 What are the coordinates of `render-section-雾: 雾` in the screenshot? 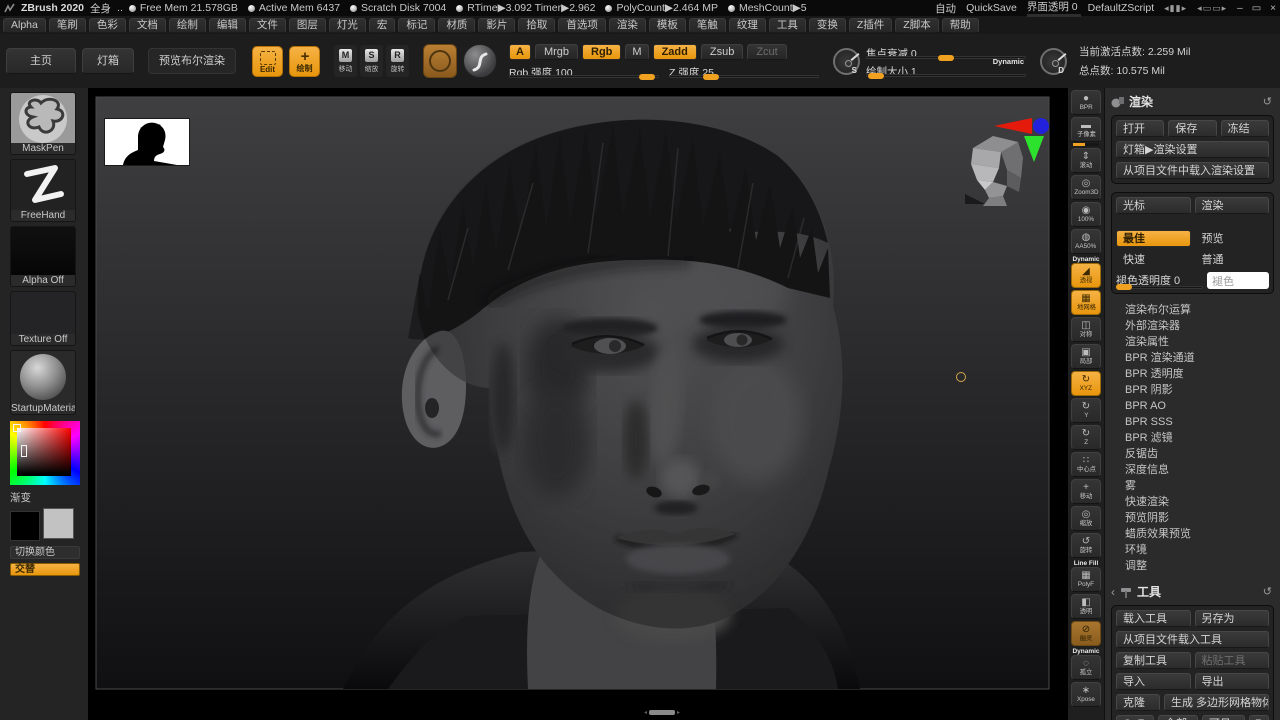 It's located at (1196, 486).